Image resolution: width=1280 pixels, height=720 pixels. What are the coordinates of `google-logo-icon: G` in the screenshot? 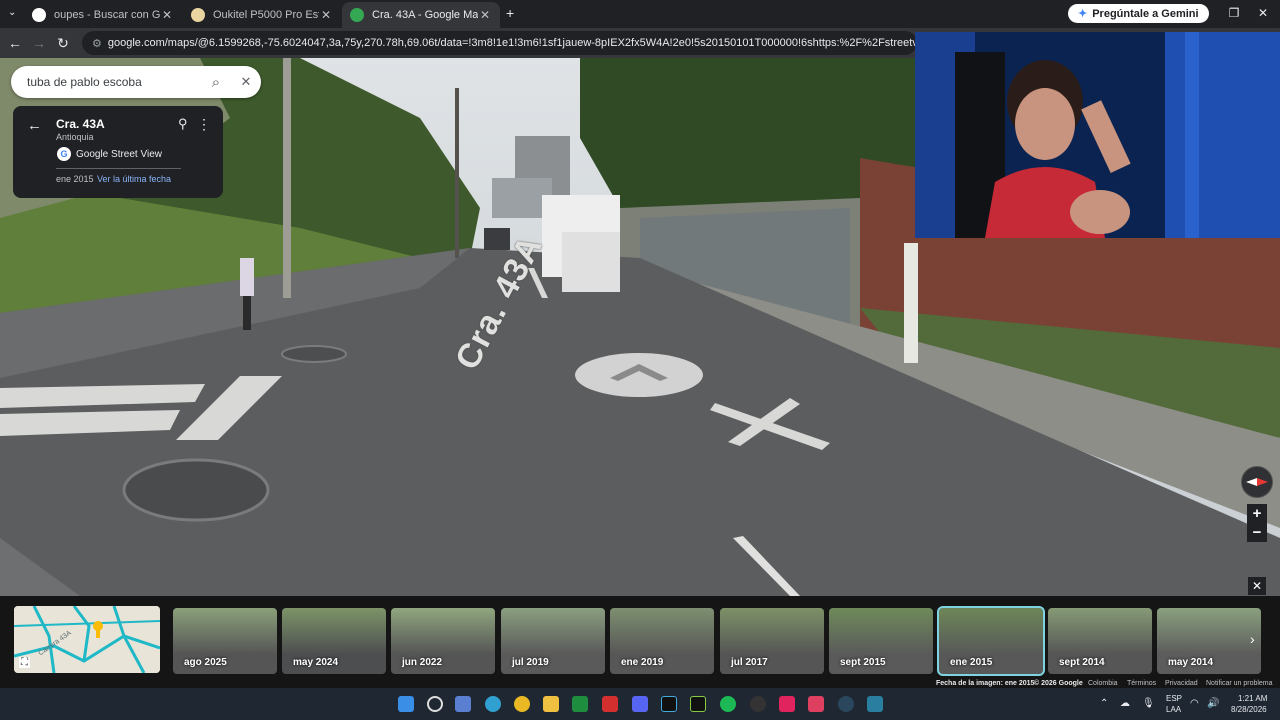 It's located at (64, 154).